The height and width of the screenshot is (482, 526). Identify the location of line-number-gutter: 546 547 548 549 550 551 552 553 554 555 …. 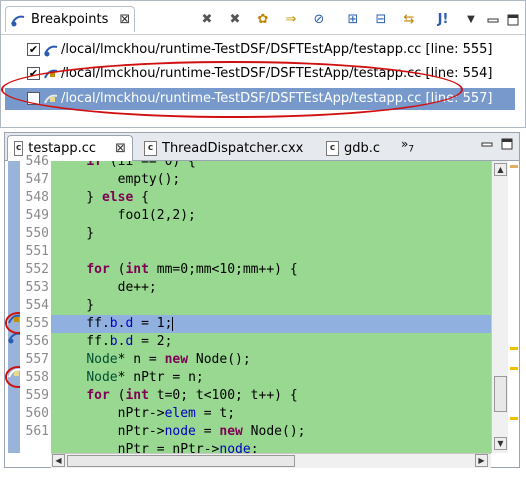
(35, 303).